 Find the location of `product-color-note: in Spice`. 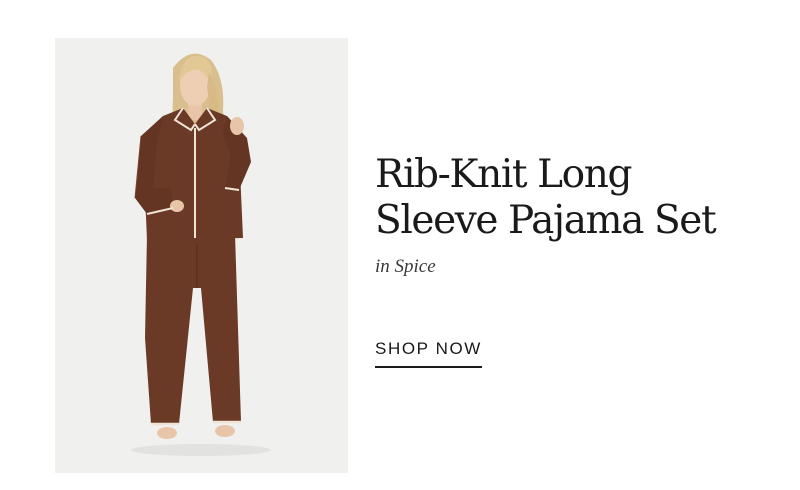

product-color-note: in Spice is located at coordinates (405, 266).